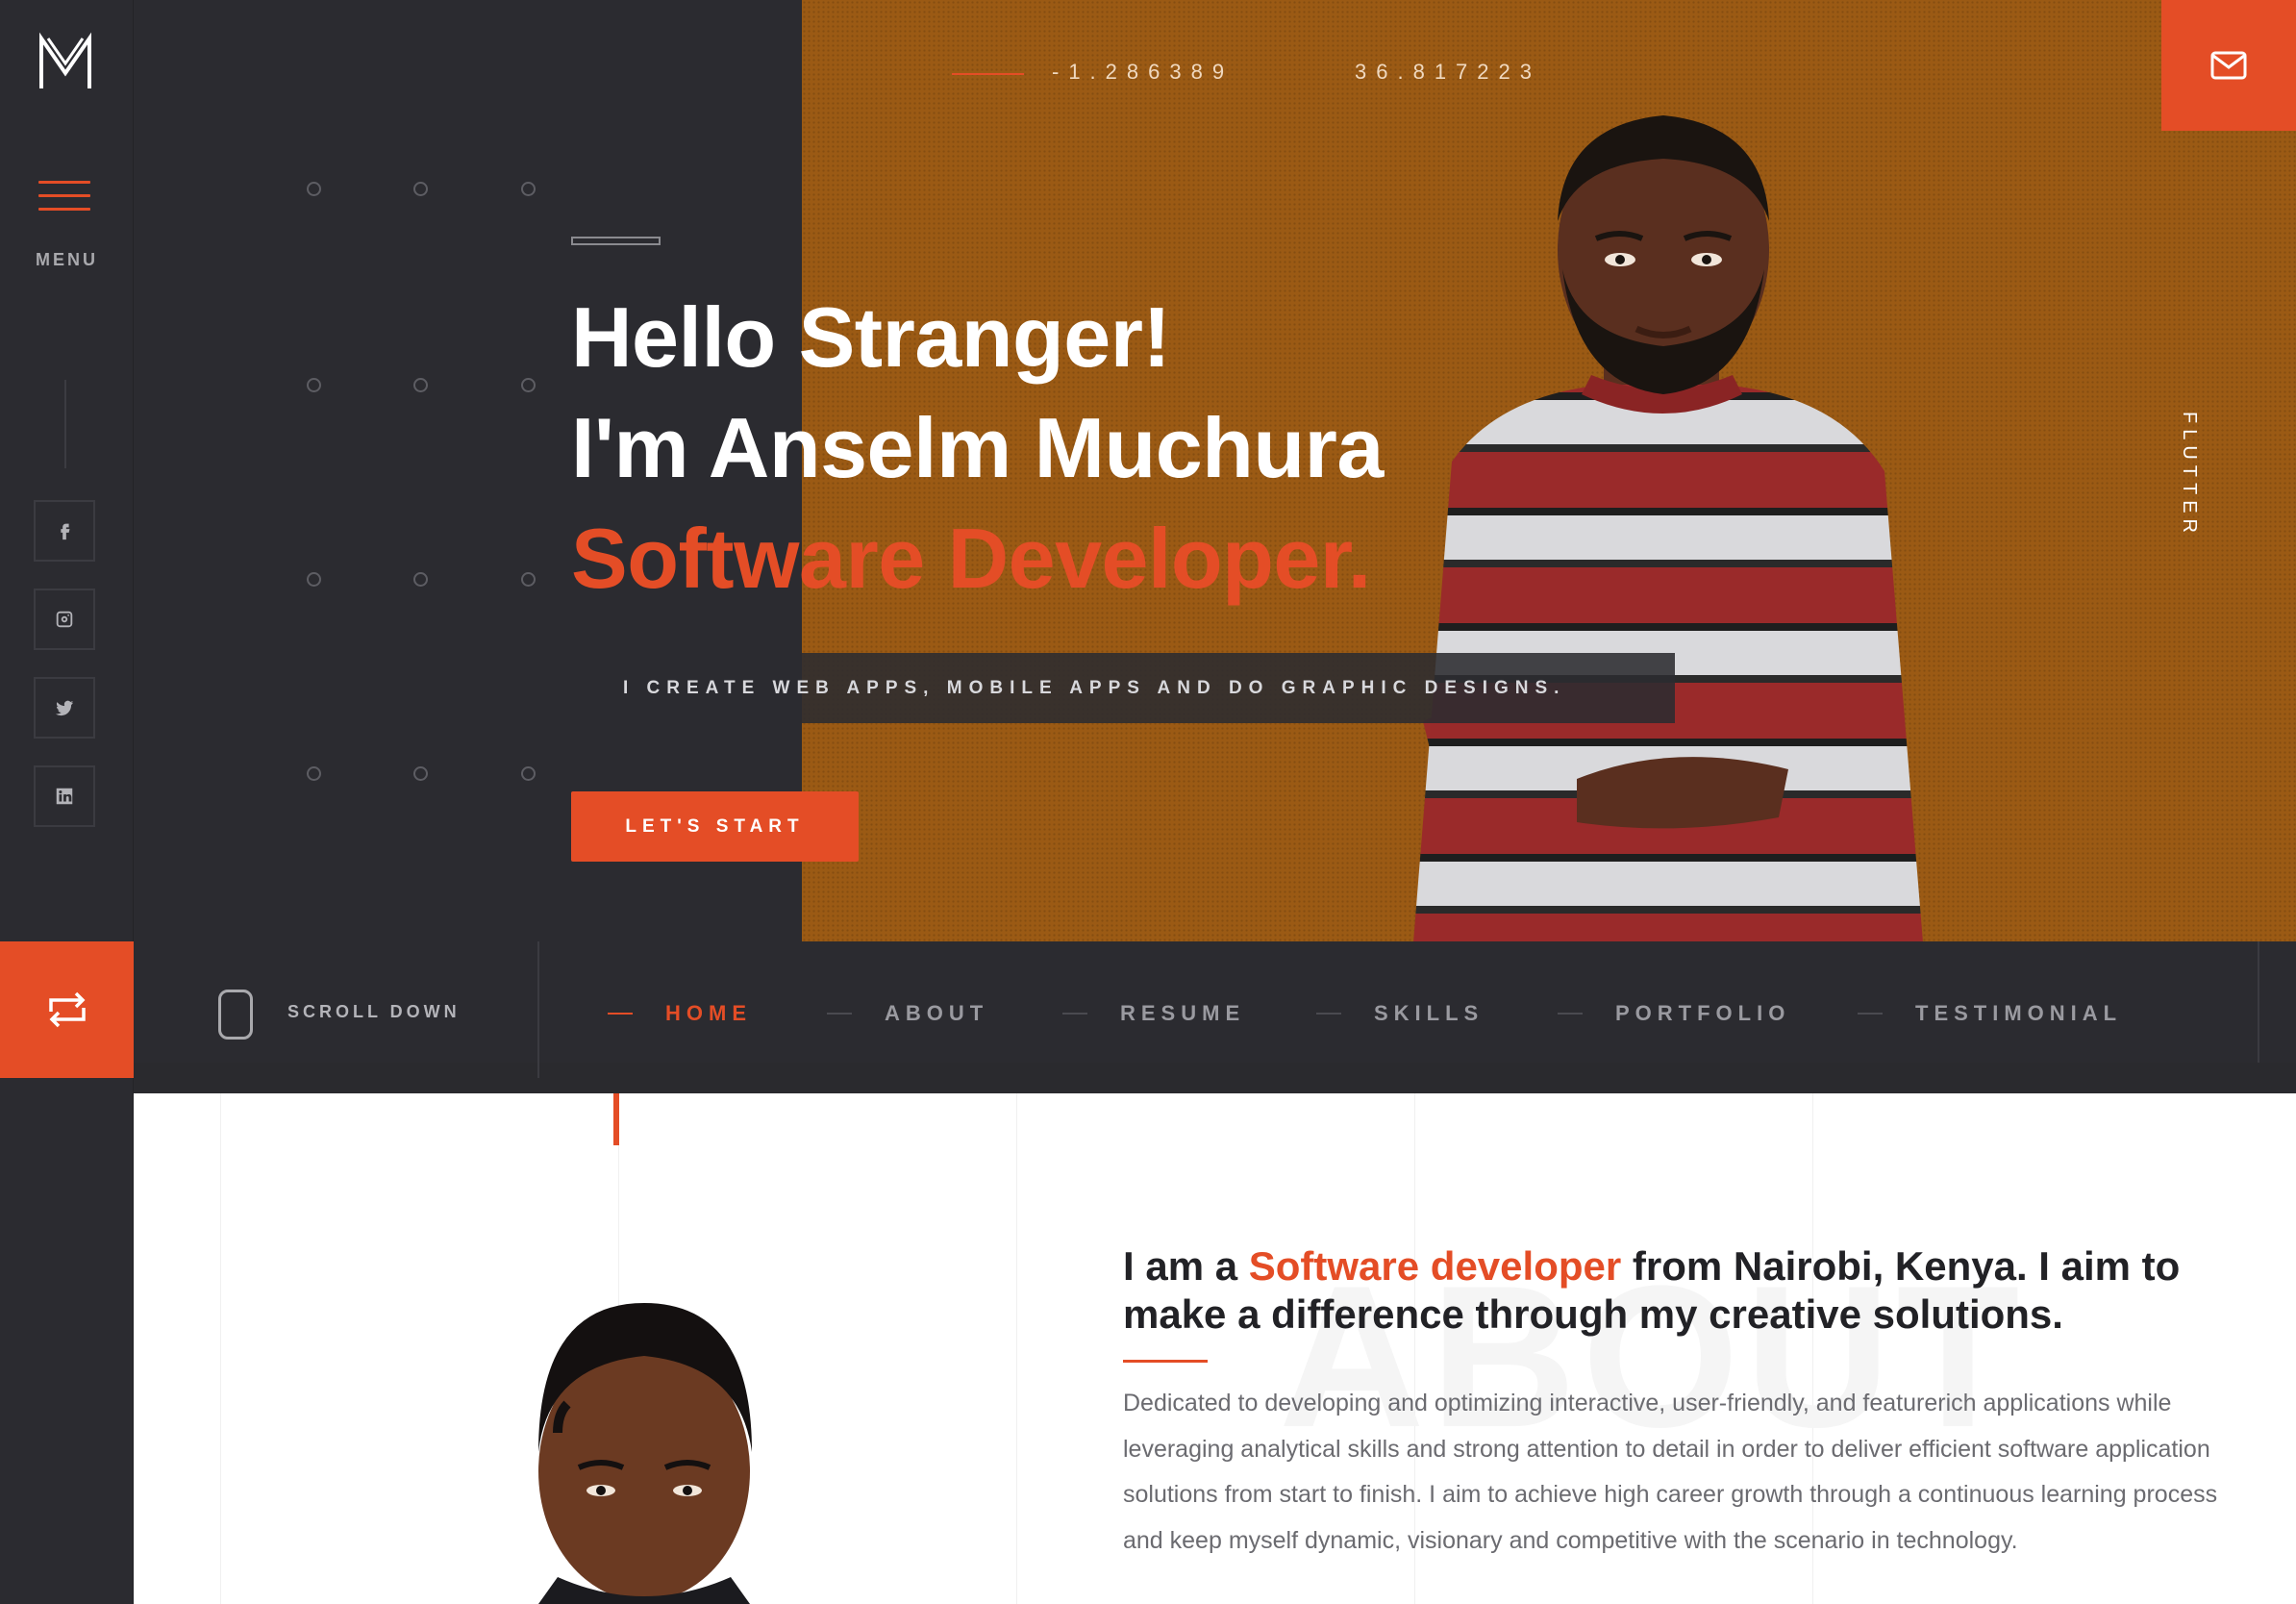 The image size is (2296, 1604). Describe the element at coordinates (1153, 1013) in the screenshot. I see `nav-resume: RESUME` at that location.